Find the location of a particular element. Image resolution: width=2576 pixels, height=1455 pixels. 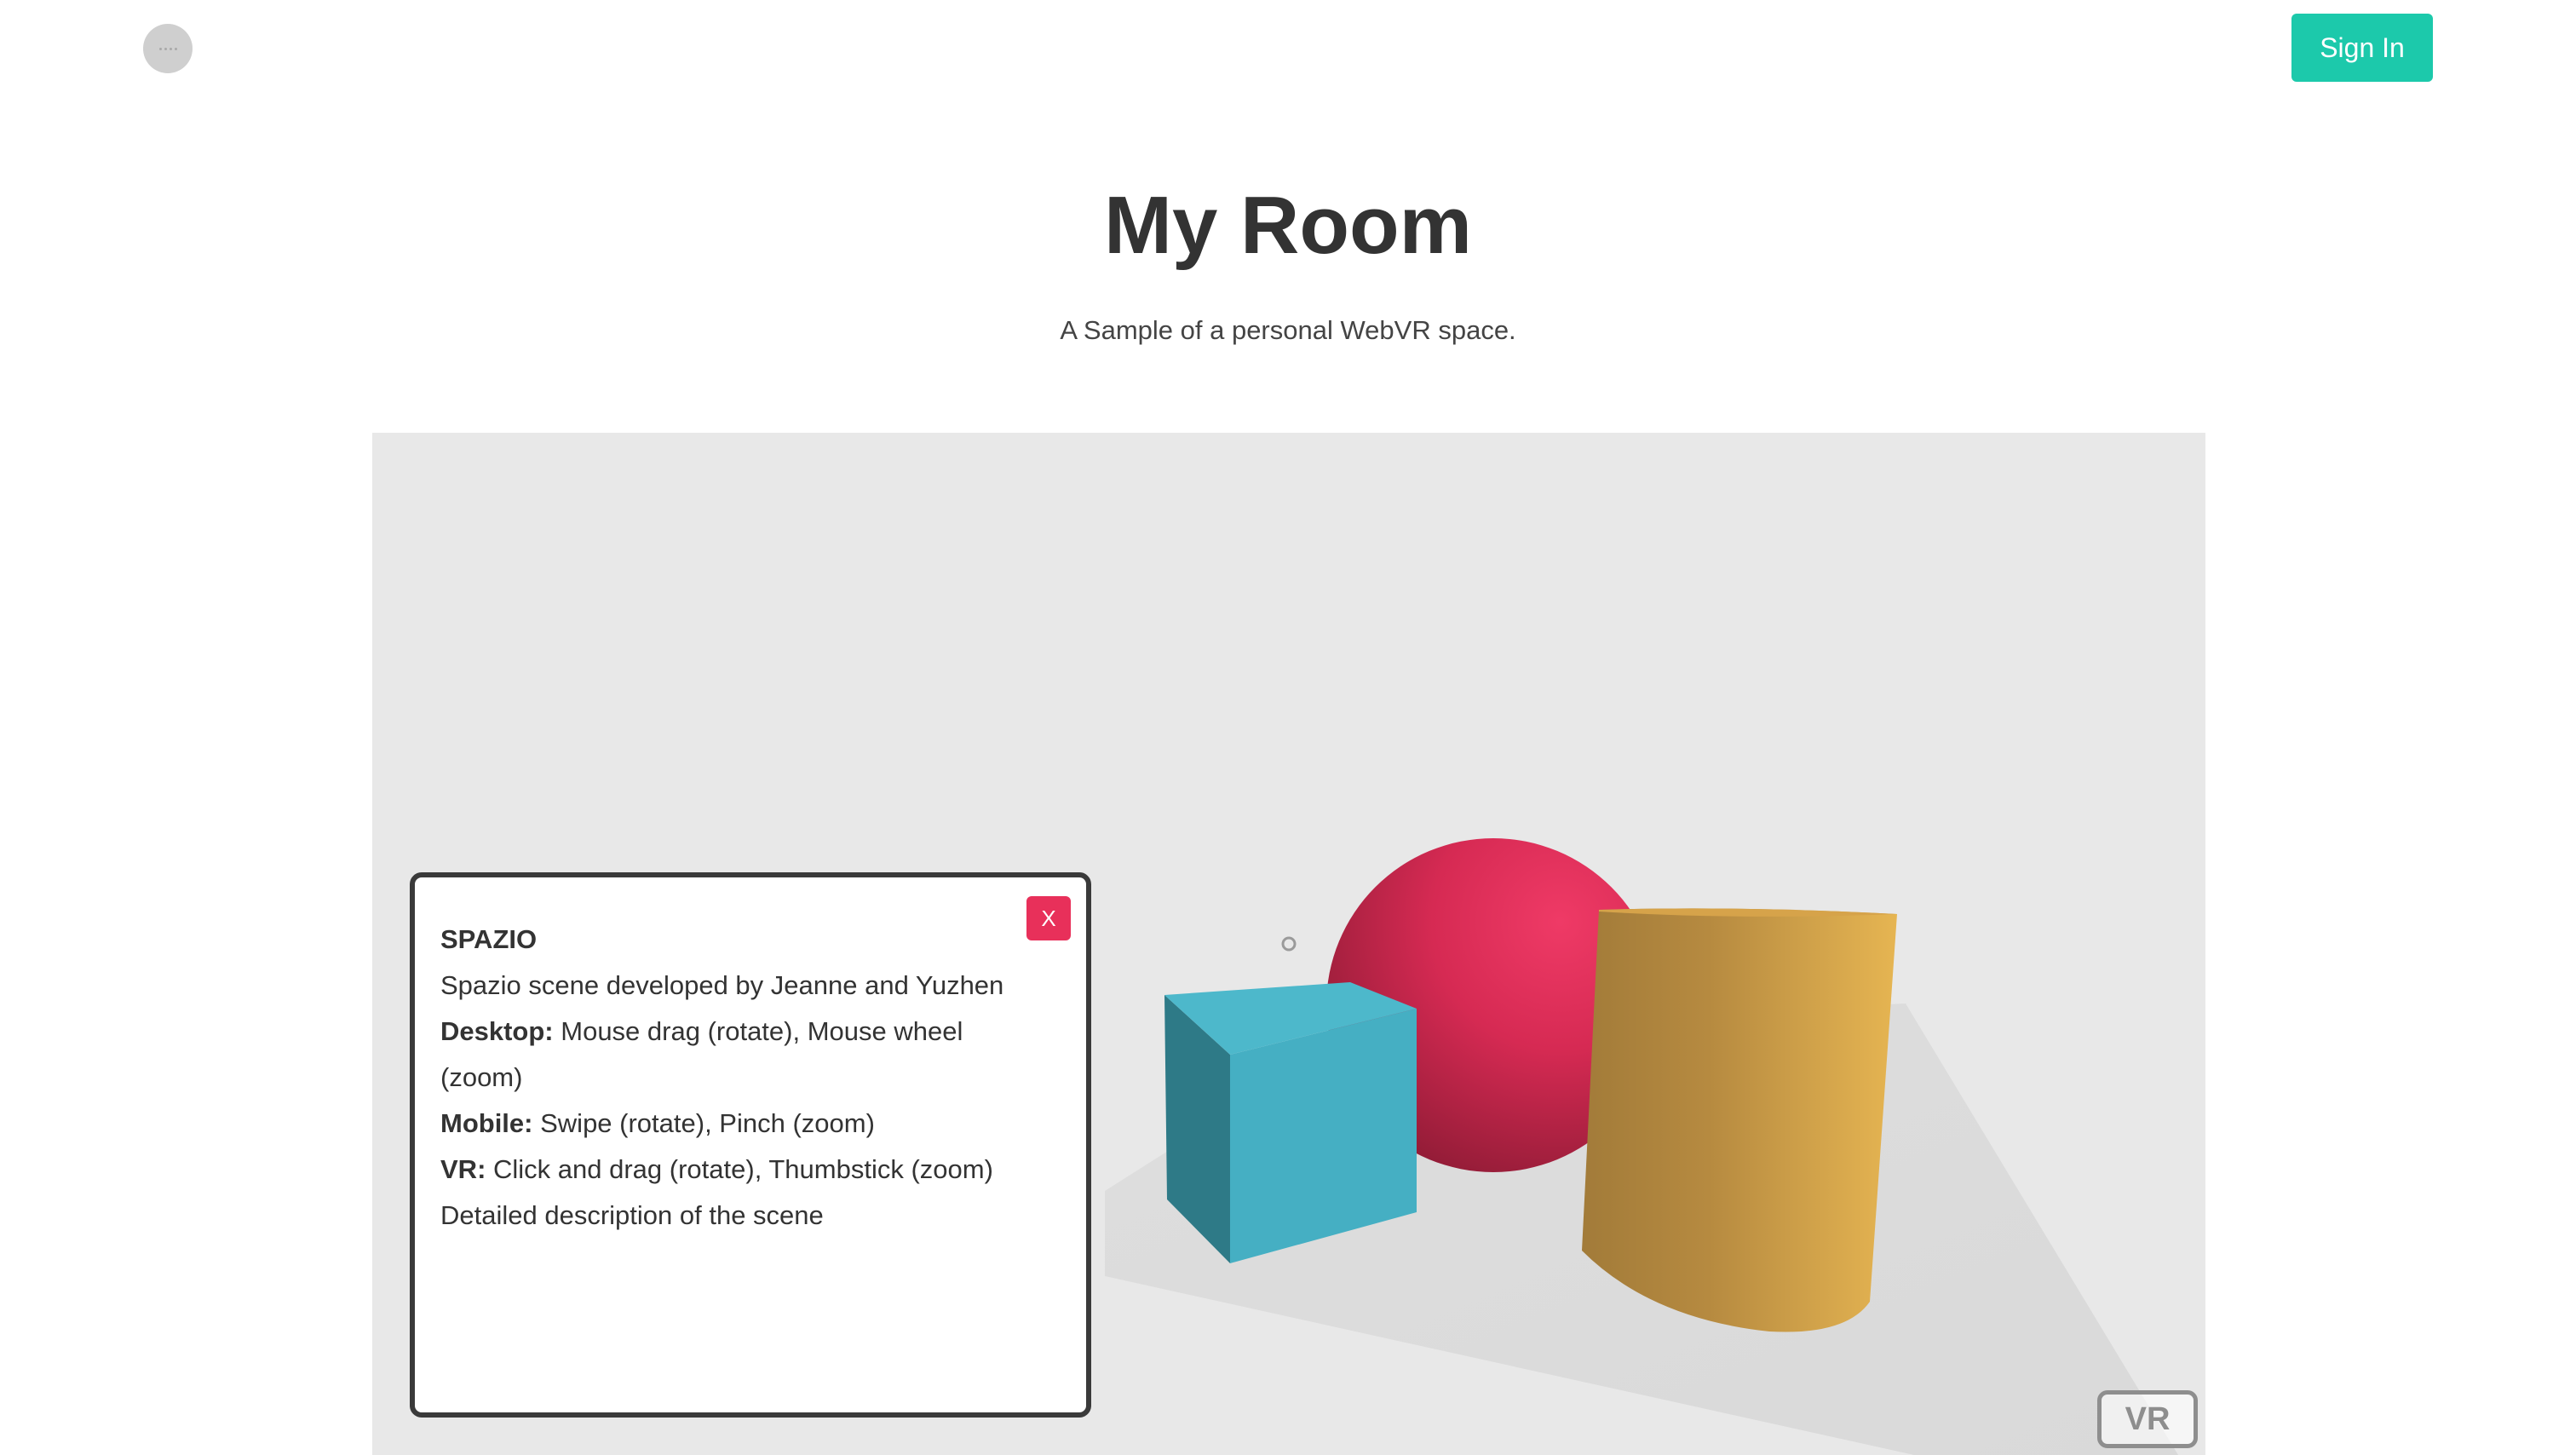

logo-dots is located at coordinates (168, 48).